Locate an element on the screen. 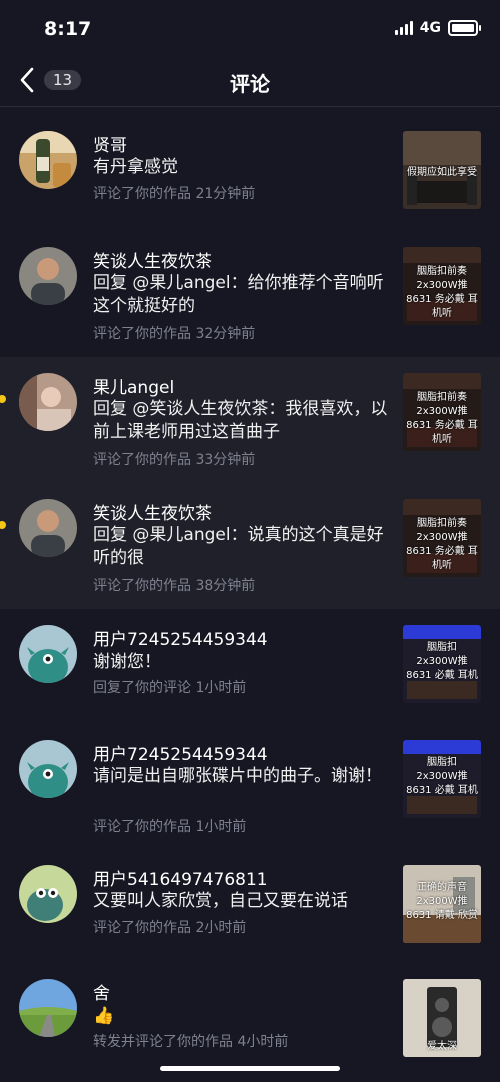 The width and height of the screenshot is (500, 1082). comment-text: 又要叫人家欣赏，自己又要在说话 is located at coordinates (220, 901).